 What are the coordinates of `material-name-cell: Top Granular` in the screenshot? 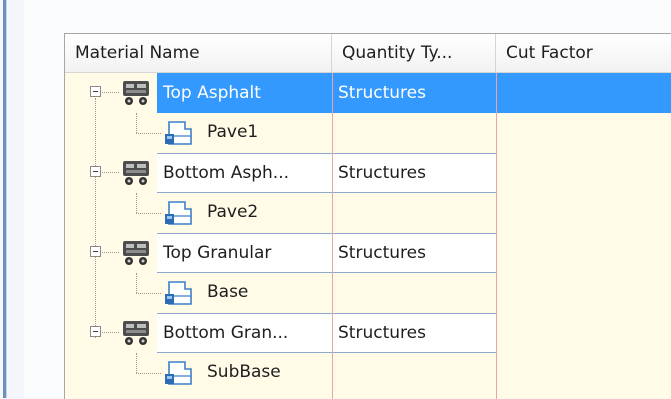 It's located at (244, 253).